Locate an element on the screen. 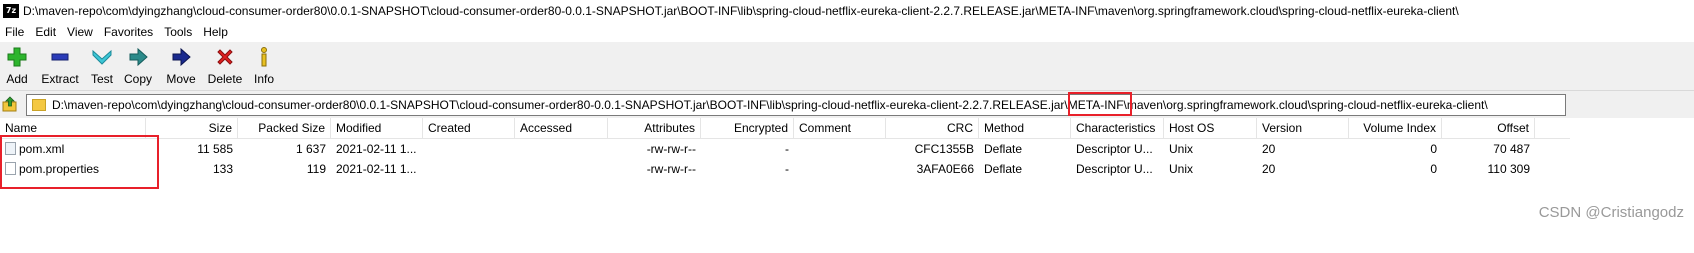 Image resolution: width=1694 pixels, height=253 pixels. copy-label: Copy is located at coordinates (137, 79).